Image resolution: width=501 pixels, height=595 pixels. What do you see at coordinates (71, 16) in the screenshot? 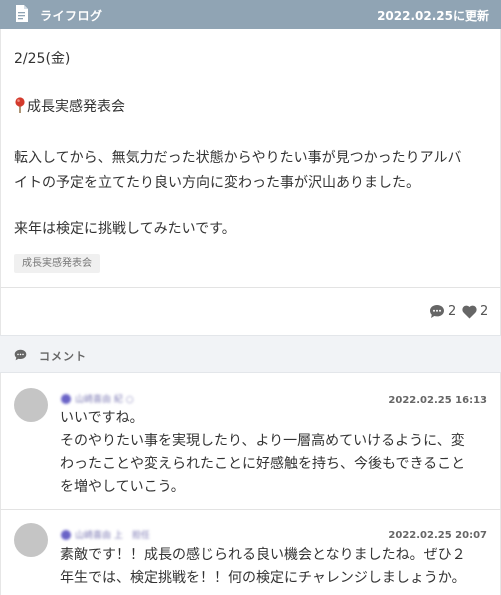
I see `header-title: ライフログ` at bounding box center [71, 16].